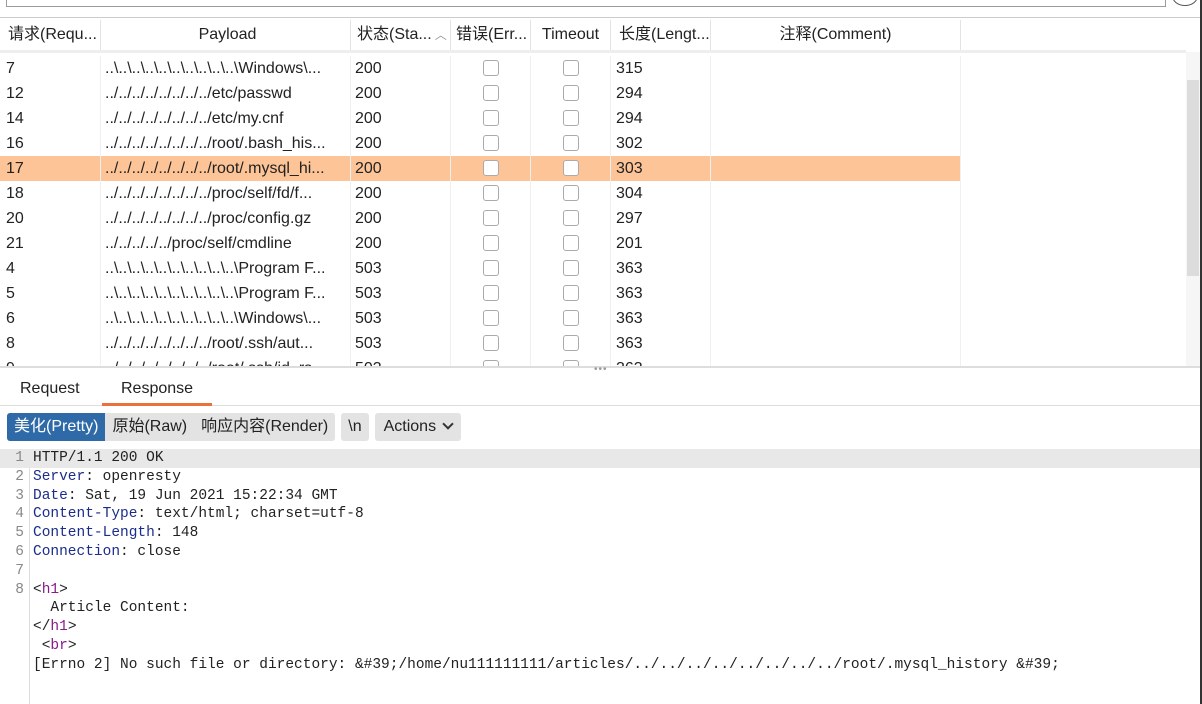 The width and height of the screenshot is (1202, 704). What do you see at coordinates (50, 118) in the screenshot?
I see `request-cell: 14` at bounding box center [50, 118].